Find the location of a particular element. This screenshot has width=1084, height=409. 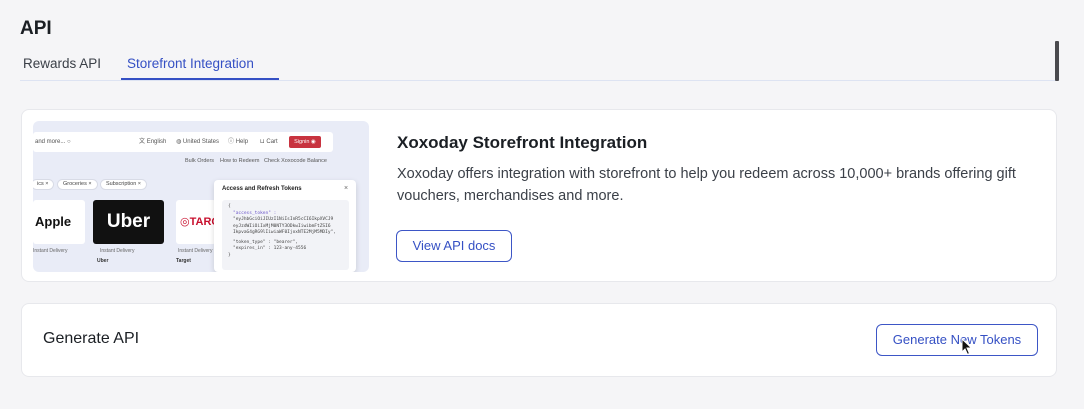

active-tab-indicator is located at coordinates (200, 79).